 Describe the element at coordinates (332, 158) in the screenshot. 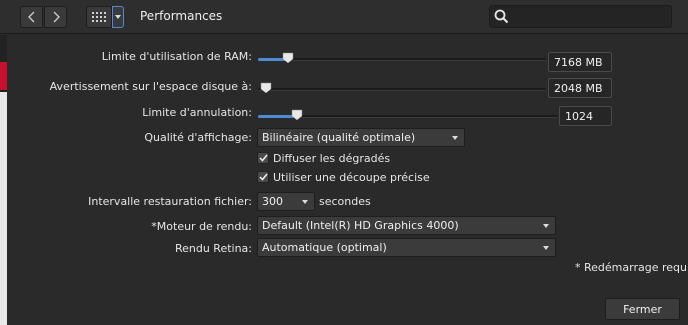

I see `dither-gradients-label: Diffuser les dégradés` at that location.